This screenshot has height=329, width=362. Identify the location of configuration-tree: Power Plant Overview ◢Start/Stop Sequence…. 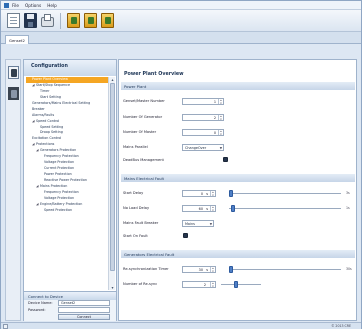
(67, 183).